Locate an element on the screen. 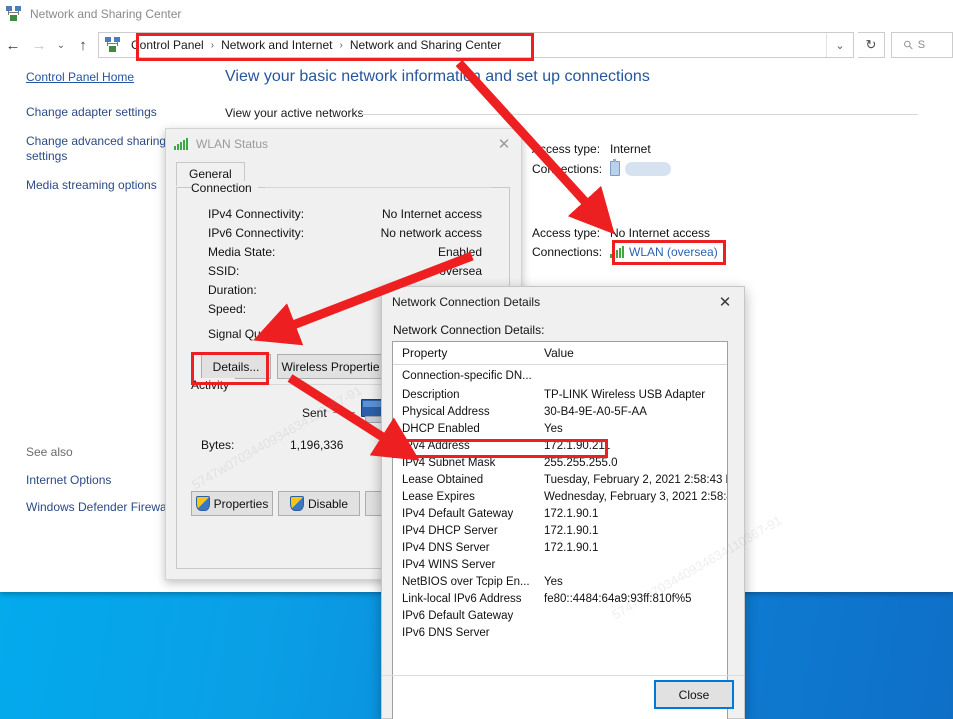  group-label-connection: Connection is located at coordinates (224, 188).